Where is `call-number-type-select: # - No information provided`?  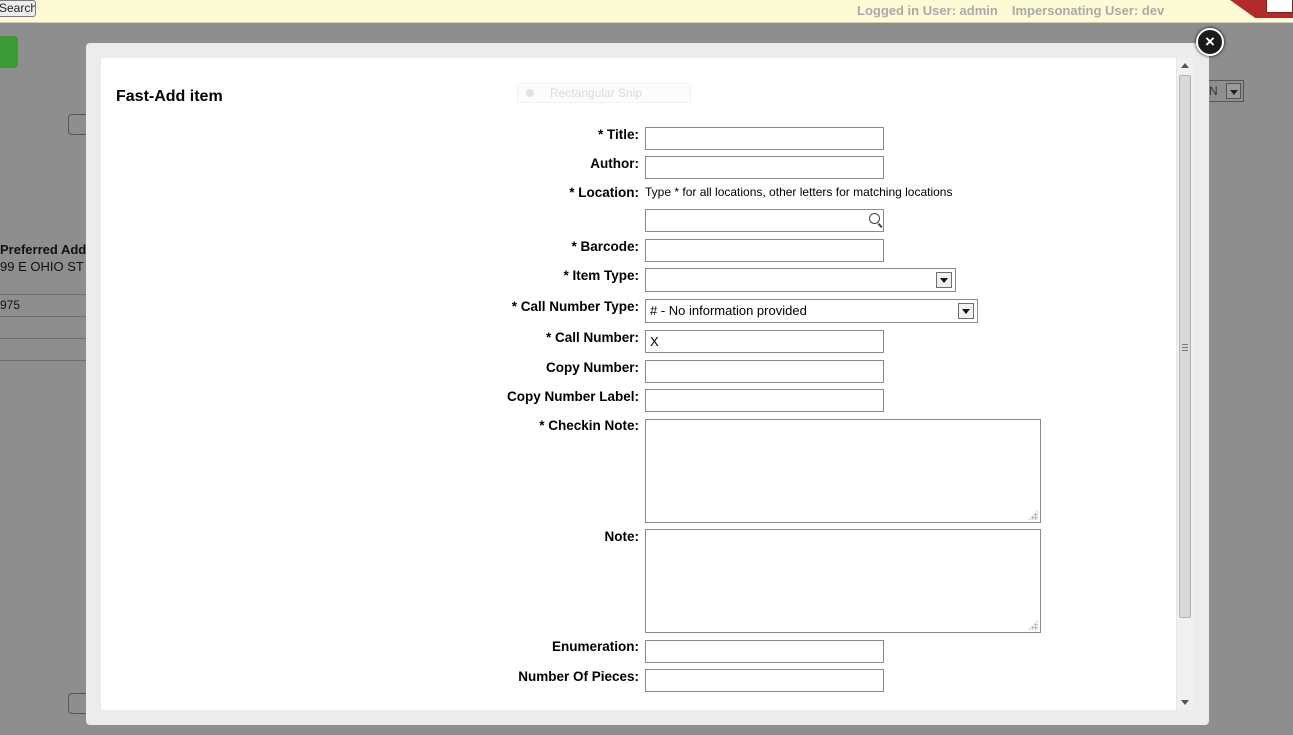
call-number-type-select: # - No information provided is located at coordinates (811, 311).